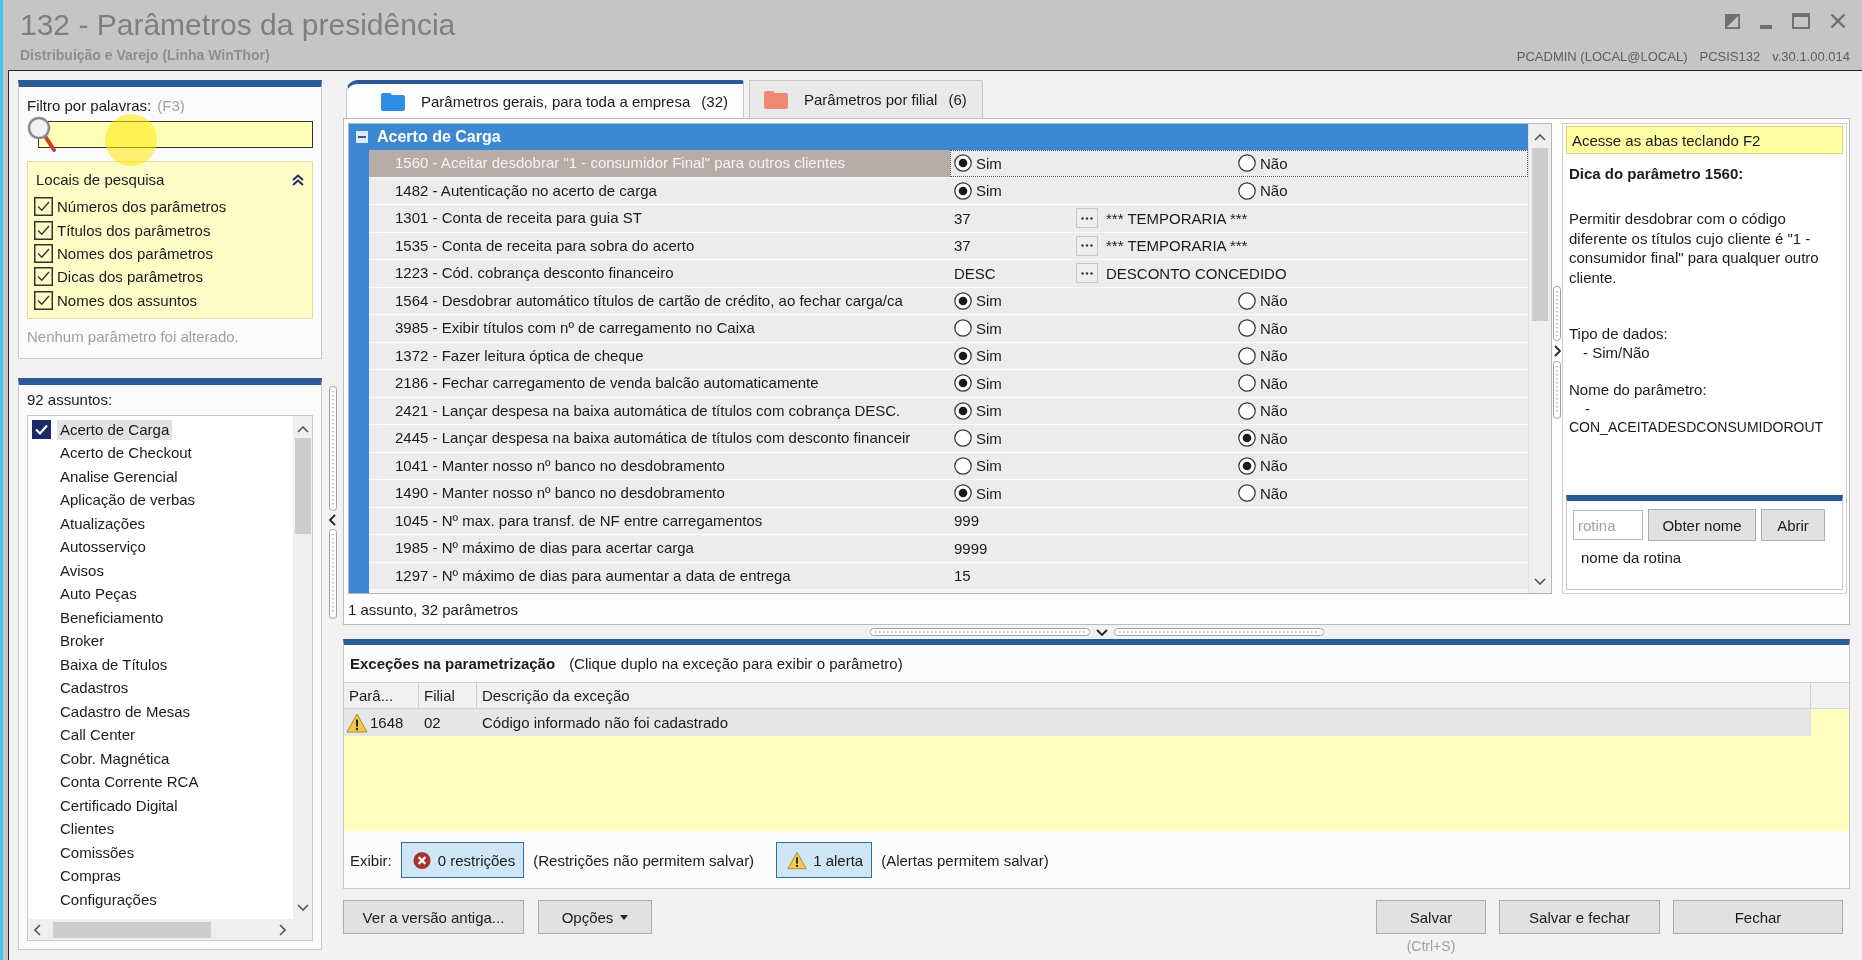 This screenshot has width=1862, height=960. I want to click on parameter-name: 1301 - Conta de receita para guia ST, so click(659, 218).